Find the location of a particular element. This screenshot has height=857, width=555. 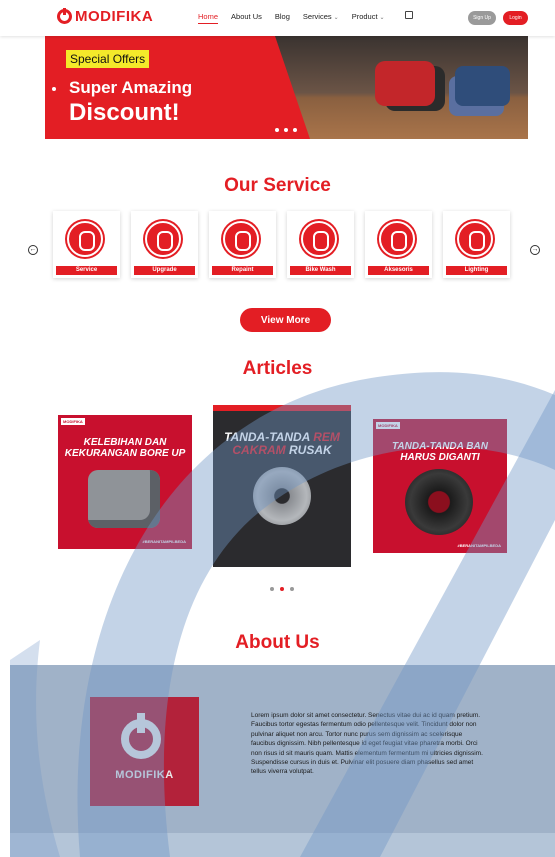

nav-about-us: About Us is located at coordinates (246, 16).